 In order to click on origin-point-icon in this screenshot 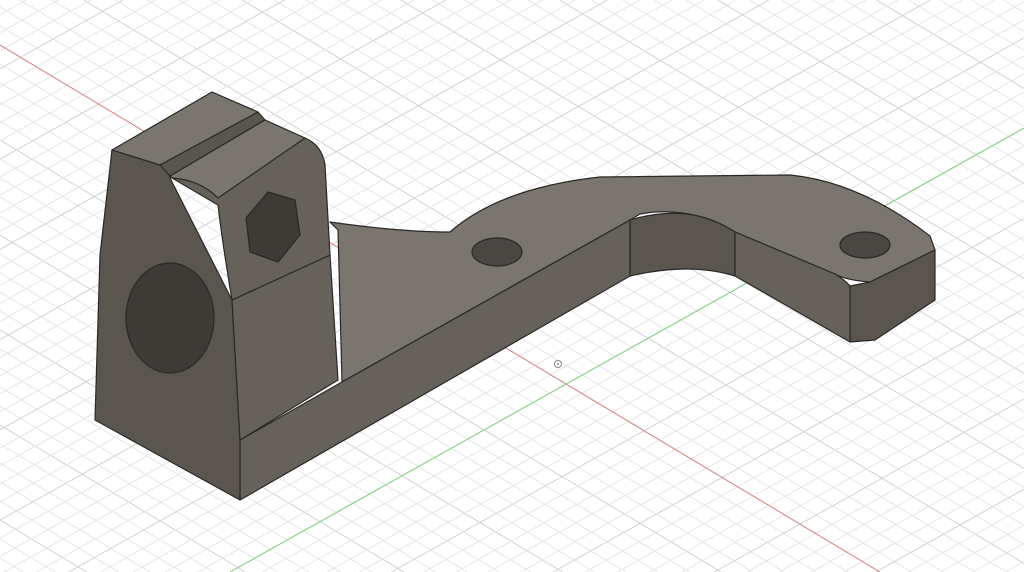, I will do `click(558, 364)`.